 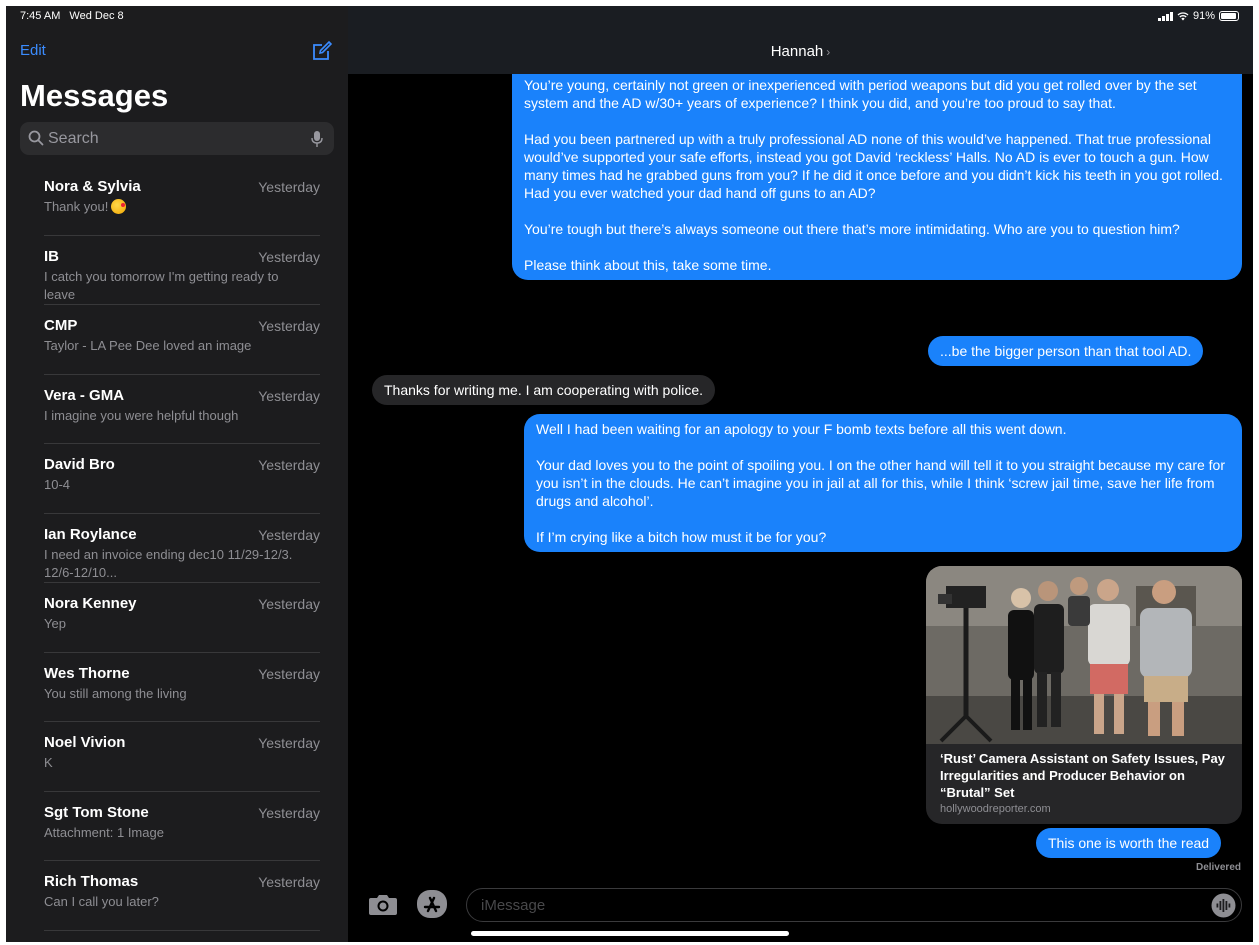 I want to click on conversation-name: Vera - GMA, so click(x=84, y=395).